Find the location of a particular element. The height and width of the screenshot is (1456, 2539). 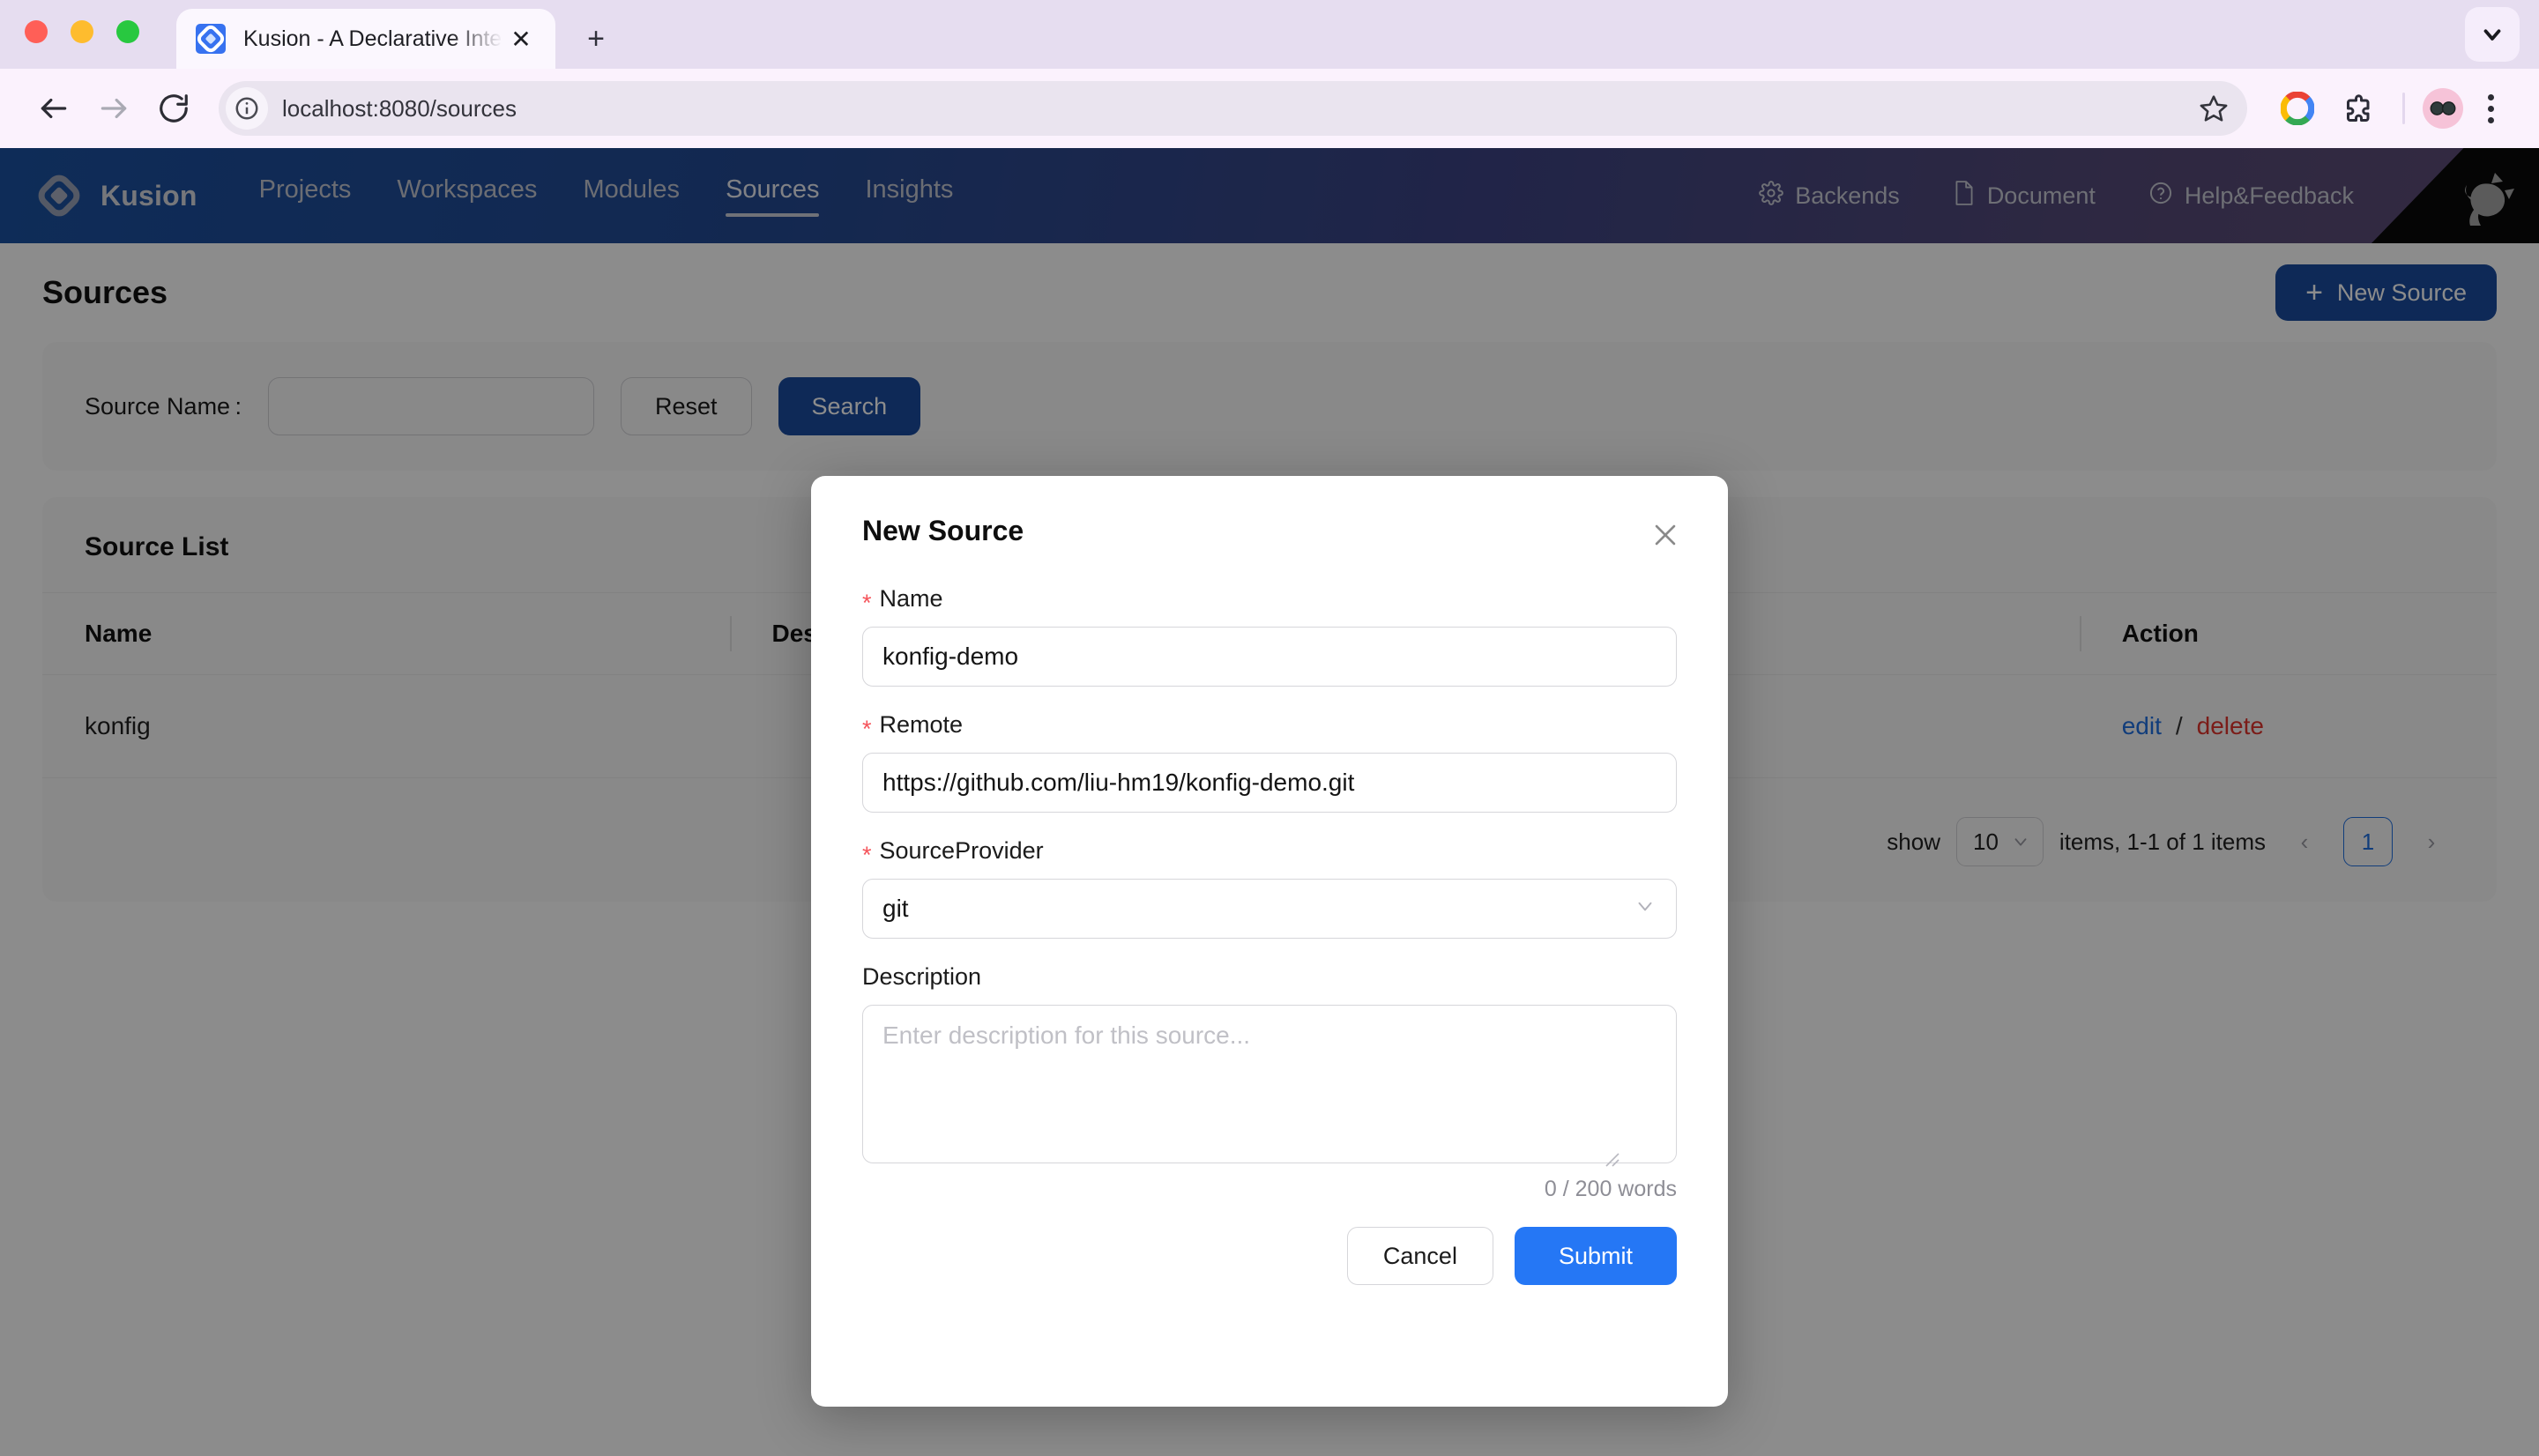

field-remote-label: * Remote is located at coordinates (1269, 726).